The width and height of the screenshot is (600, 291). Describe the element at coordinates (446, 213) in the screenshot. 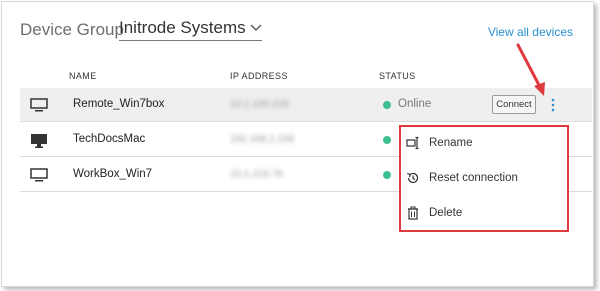

I see `menu-item-label: Delete` at that location.